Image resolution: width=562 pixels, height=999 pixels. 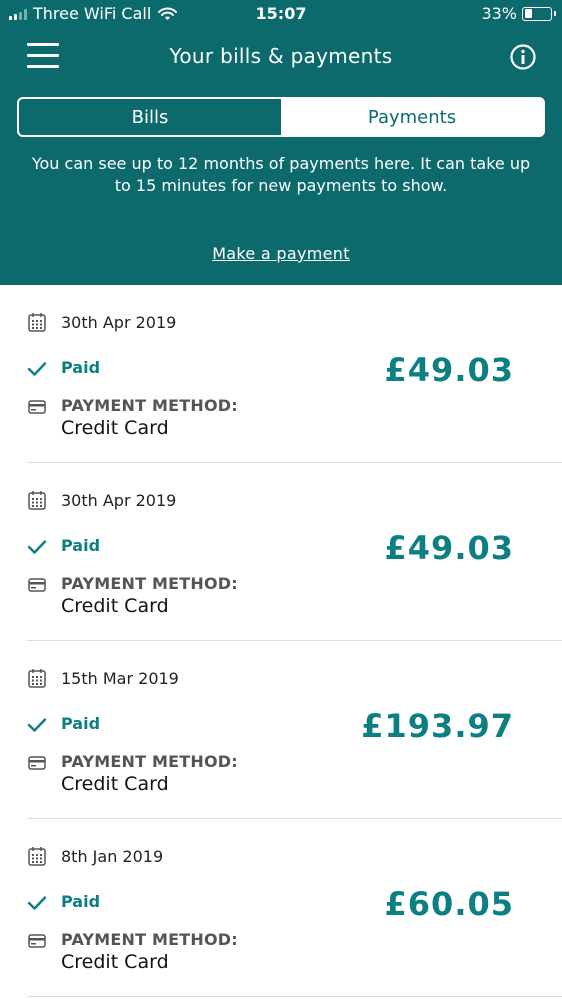 I want to click on status-bar: Three WiFi Call 15:07 33%, so click(x=281, y=15).